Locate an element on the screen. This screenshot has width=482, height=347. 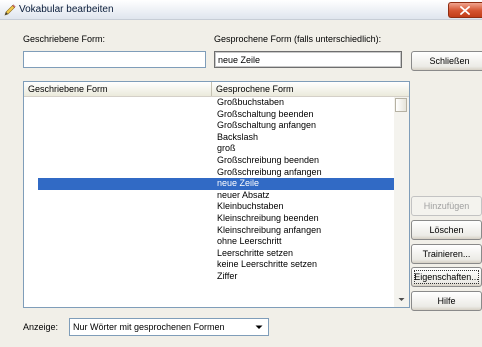
spoken-form-cell: Kleinschreibung anfangen is located at coordinates (269, 229).